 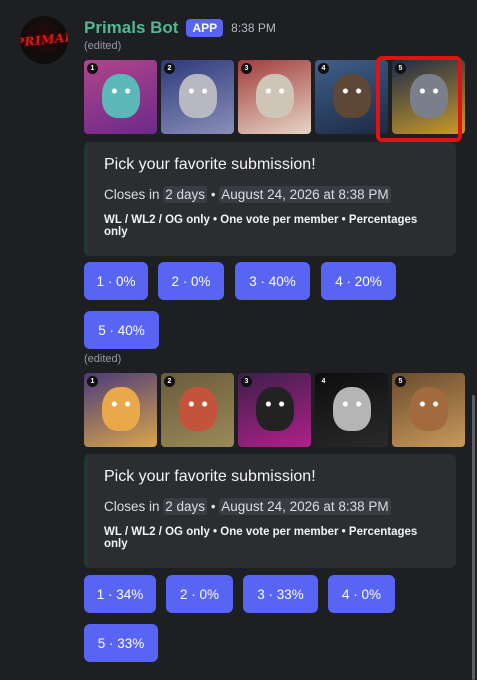 I want to click on app-badge: APP, so click(x=205, y=28).